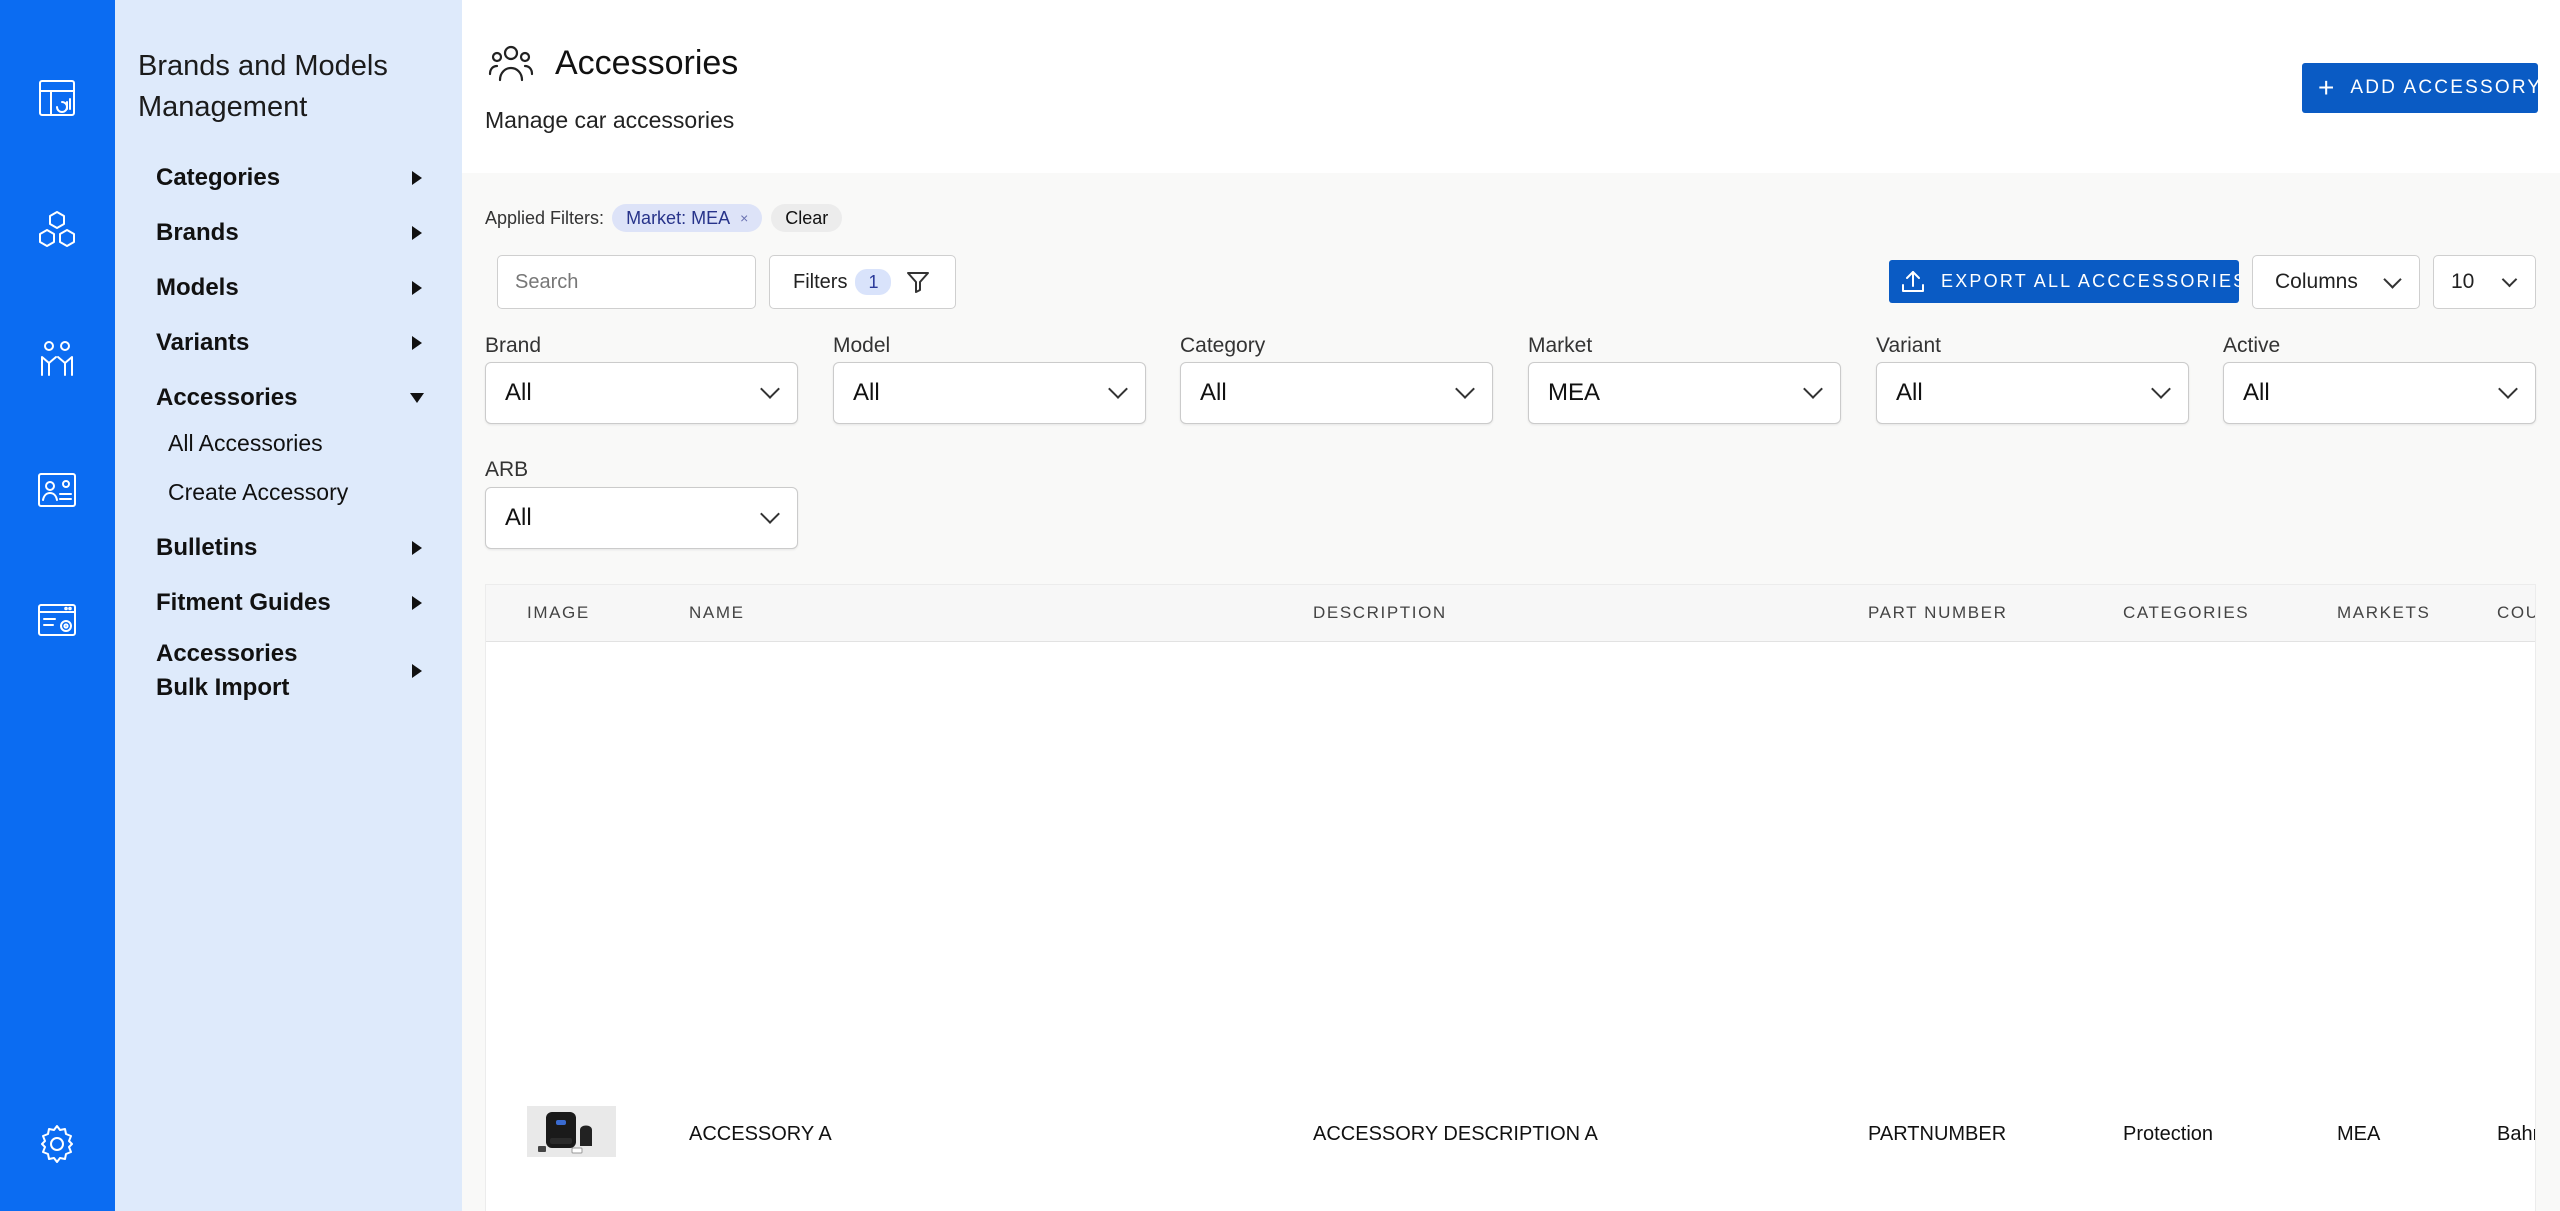  Describe the element at coordinates (1937, 1134) in the screenshot. I see `cell-part-number: PARTNUMBER` at that location.